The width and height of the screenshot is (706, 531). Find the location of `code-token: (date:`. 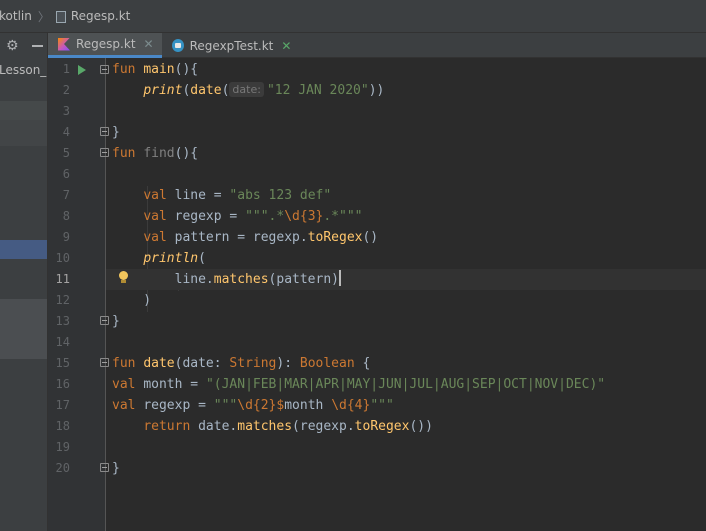

code-token: (date: is located at coordinates (202, 363).